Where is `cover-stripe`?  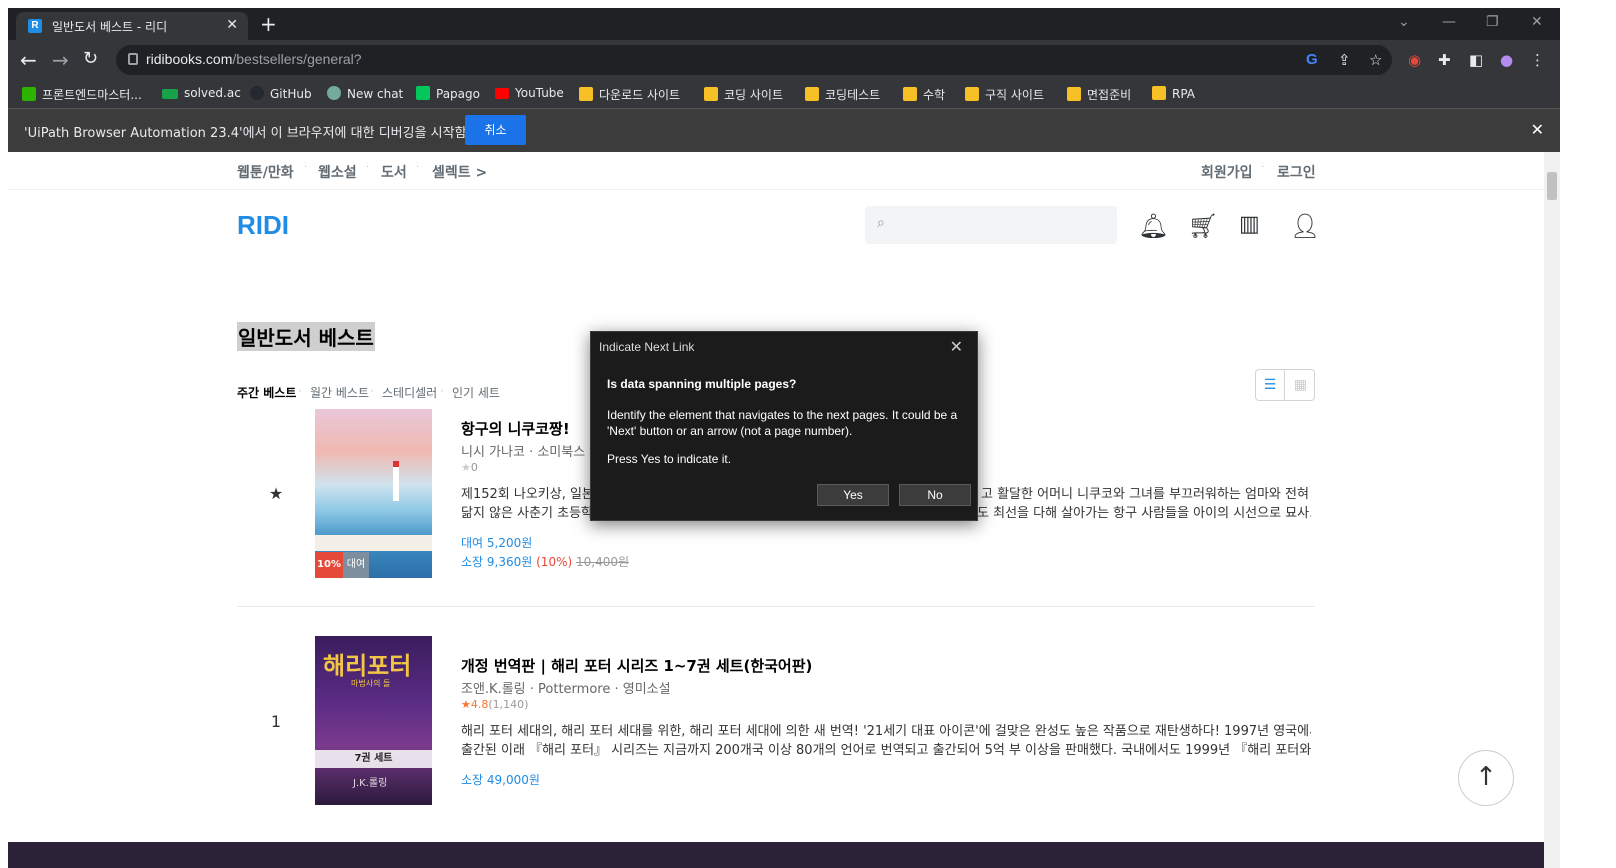
cover-stripe is located at coordinates (373, 543).